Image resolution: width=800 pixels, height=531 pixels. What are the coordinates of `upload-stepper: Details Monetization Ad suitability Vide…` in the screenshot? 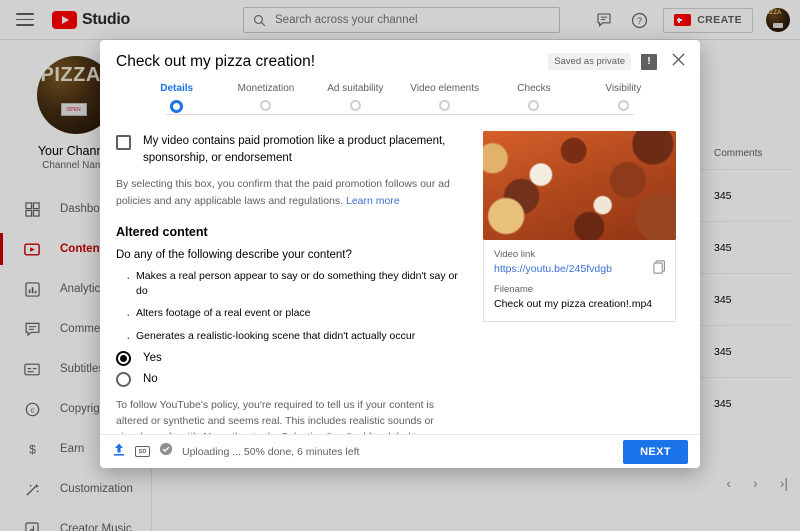 It's located at (400, 105).